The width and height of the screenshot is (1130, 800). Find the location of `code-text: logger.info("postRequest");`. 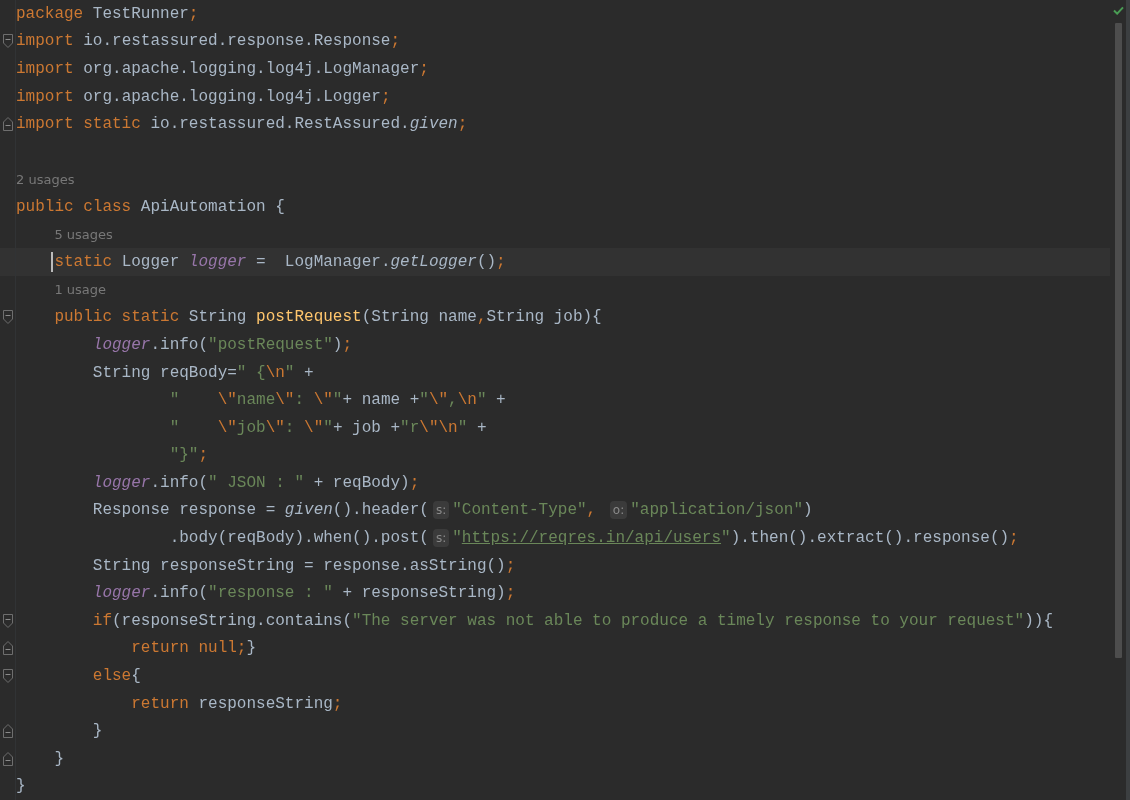

code-text: logger.info("postRequest"); is located at coordinates (222, 344).